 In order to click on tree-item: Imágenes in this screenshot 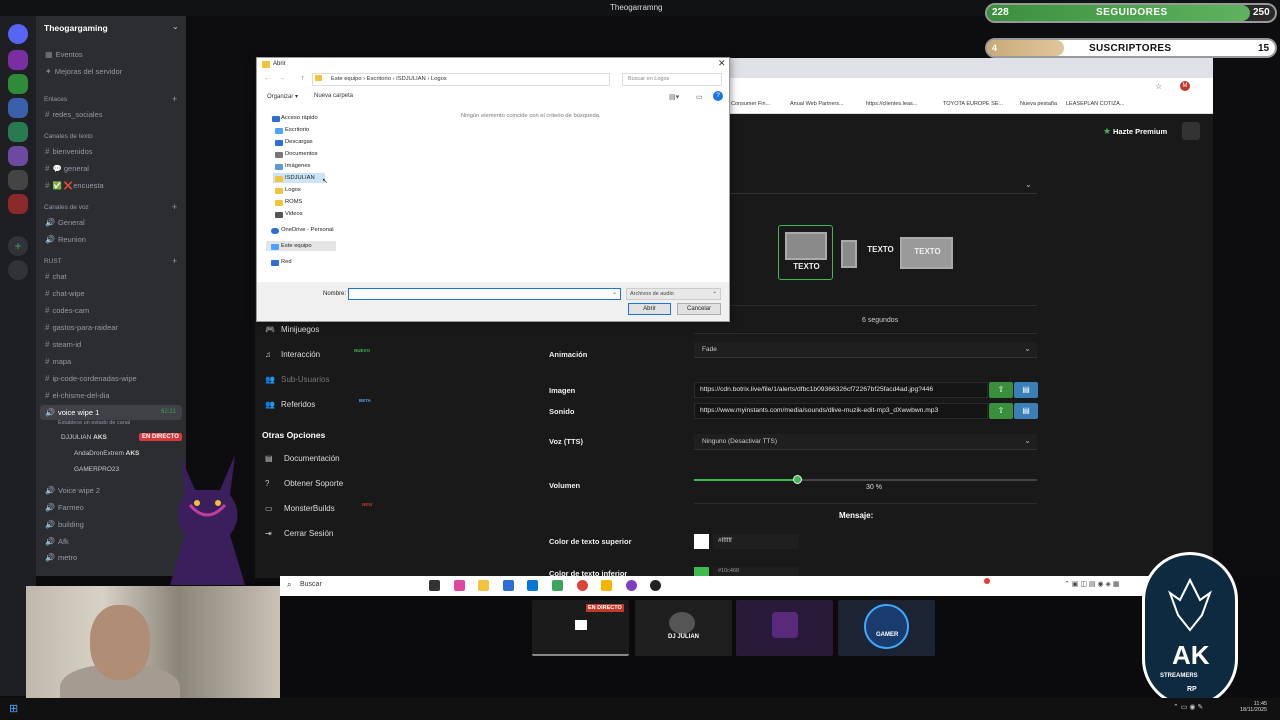, I will do `click(297, 166)`.